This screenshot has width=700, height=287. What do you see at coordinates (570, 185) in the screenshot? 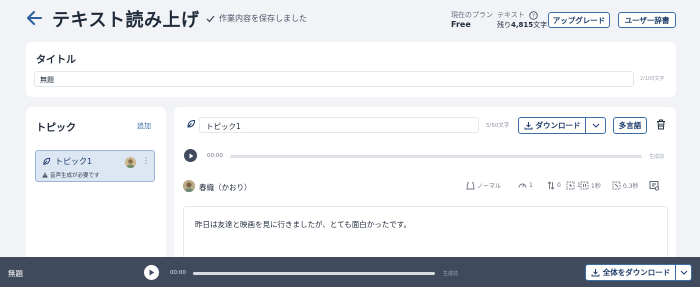
I see `volume-icon` at bounding box center [570, 185].